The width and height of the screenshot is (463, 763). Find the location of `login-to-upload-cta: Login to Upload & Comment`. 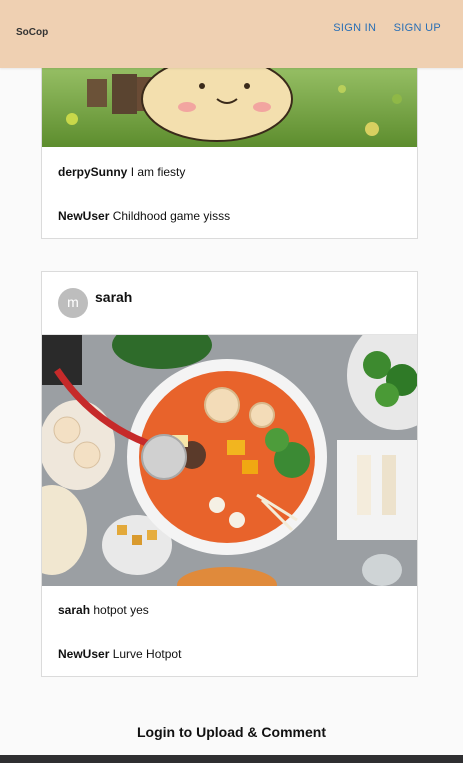

login-to-upload-cta: Login to Upload & Comment is located at coordinates (231, 732).